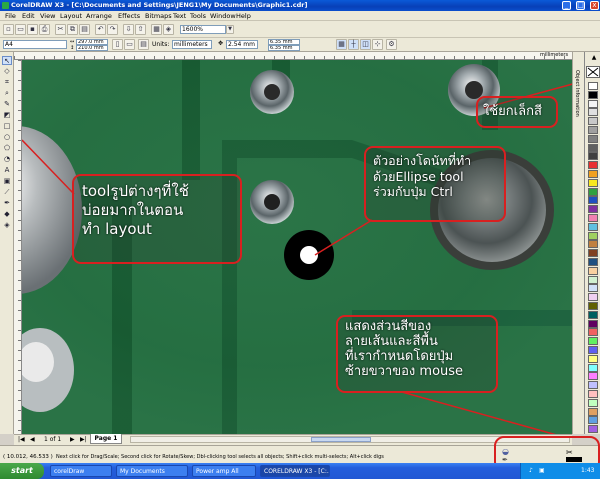 The width and height of the screenshot is (600, 479). I want to click on menu-view: View, so click(47, 16).